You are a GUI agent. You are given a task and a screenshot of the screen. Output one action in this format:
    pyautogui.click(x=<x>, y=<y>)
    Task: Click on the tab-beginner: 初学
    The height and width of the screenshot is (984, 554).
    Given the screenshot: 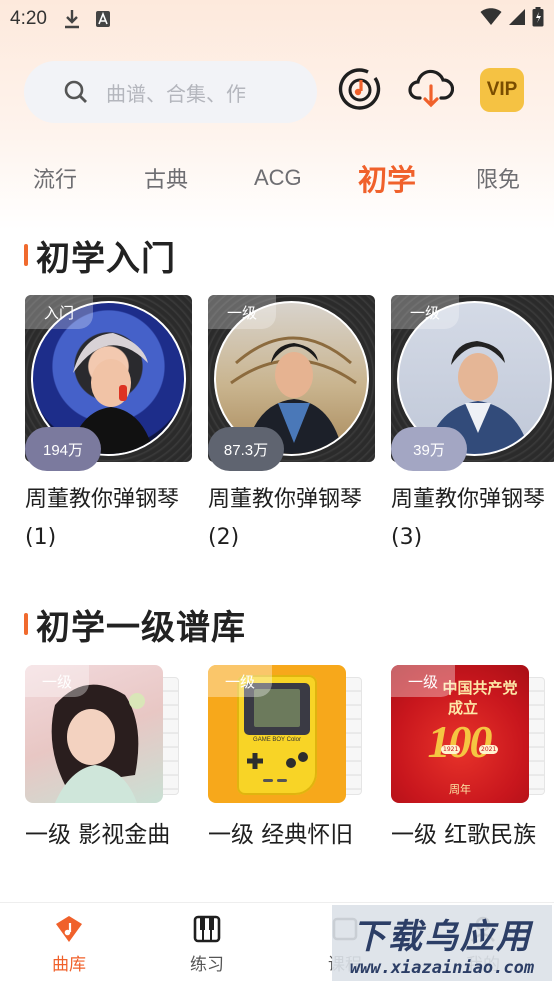 What is the action you would take?
    pyautogui.click(x=387, y=178)
    